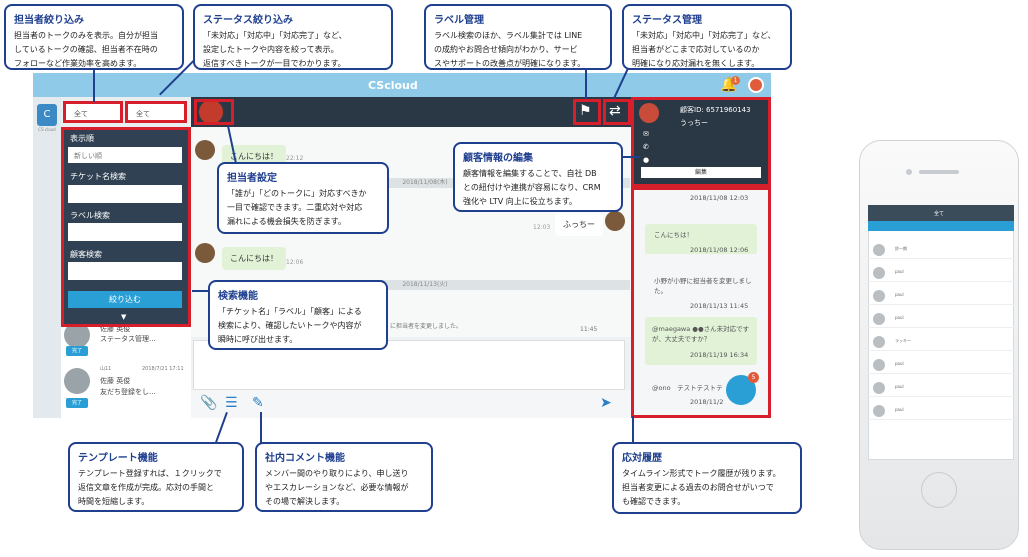 The height and width of the screenshot is (557, 1028). What do you see at coordinates (687, 388) in the screenshot?
I see `history-text: @ono テストテストテ` at bounding box center [687, 388].